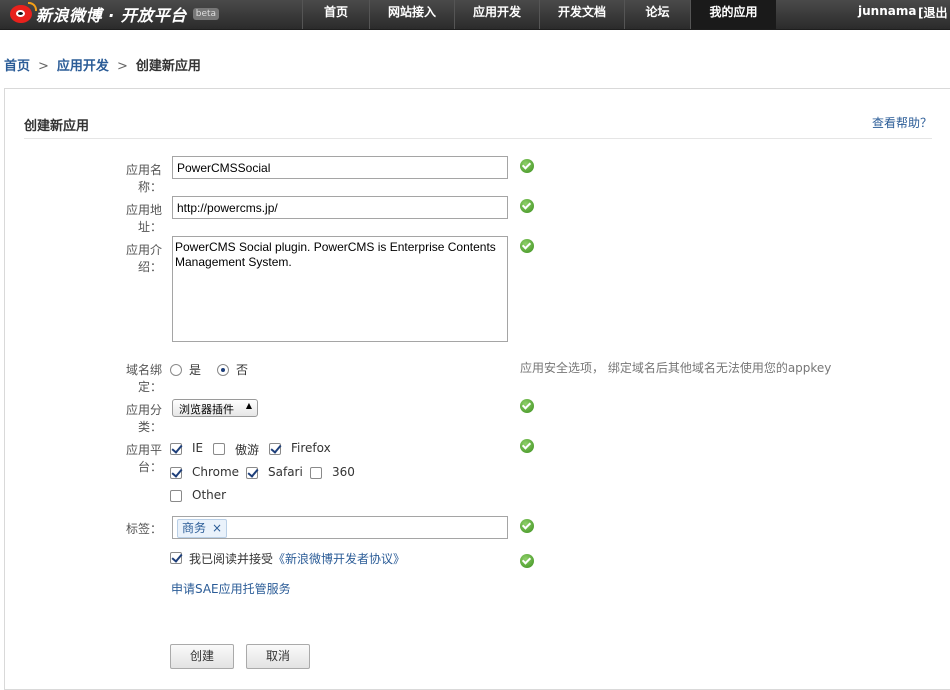  What do you see at coordinates (206, 409) in the screenshot?
I see `category-value: 浏览器插件` at bounding box center [206, 409].